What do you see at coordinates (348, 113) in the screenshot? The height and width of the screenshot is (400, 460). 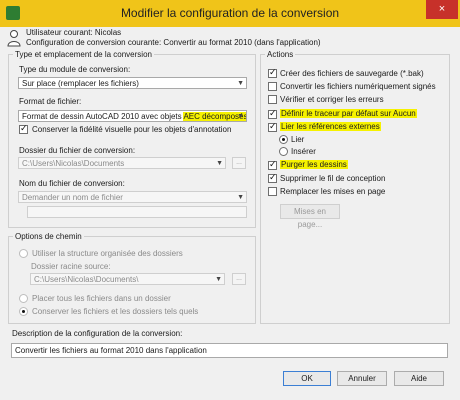 I see `default-plotter-label: Définir le traceur par défaut sur Aucun` at bounding box center [348, 113].